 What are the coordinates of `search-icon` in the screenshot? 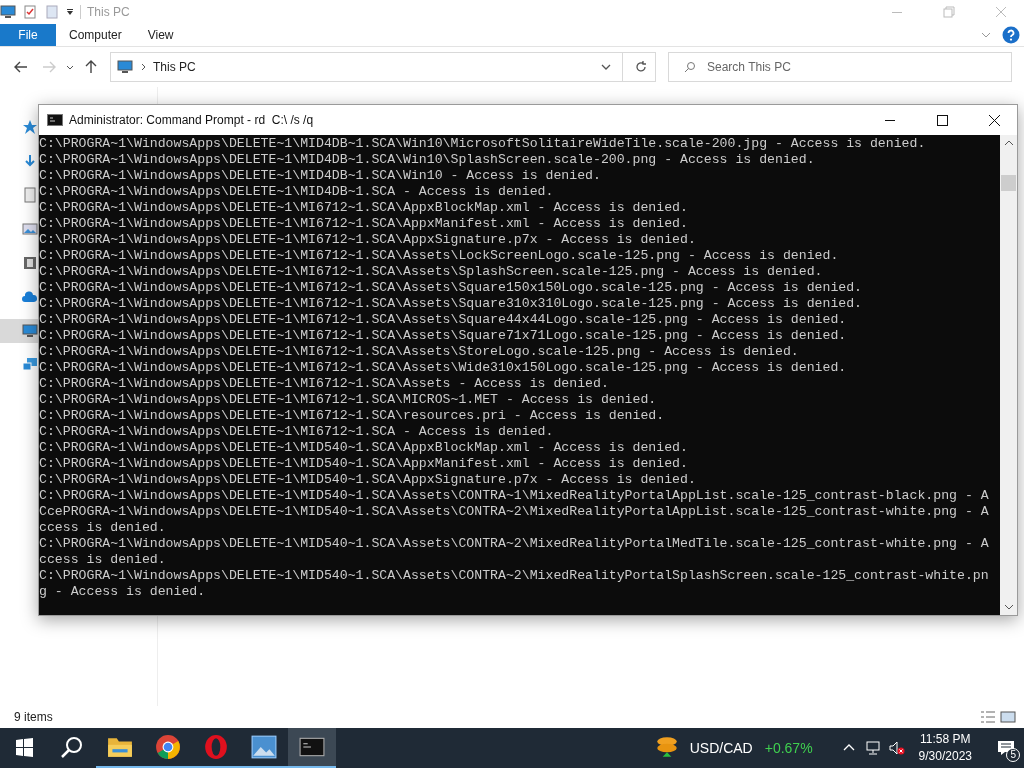 It's located at (690, 67).